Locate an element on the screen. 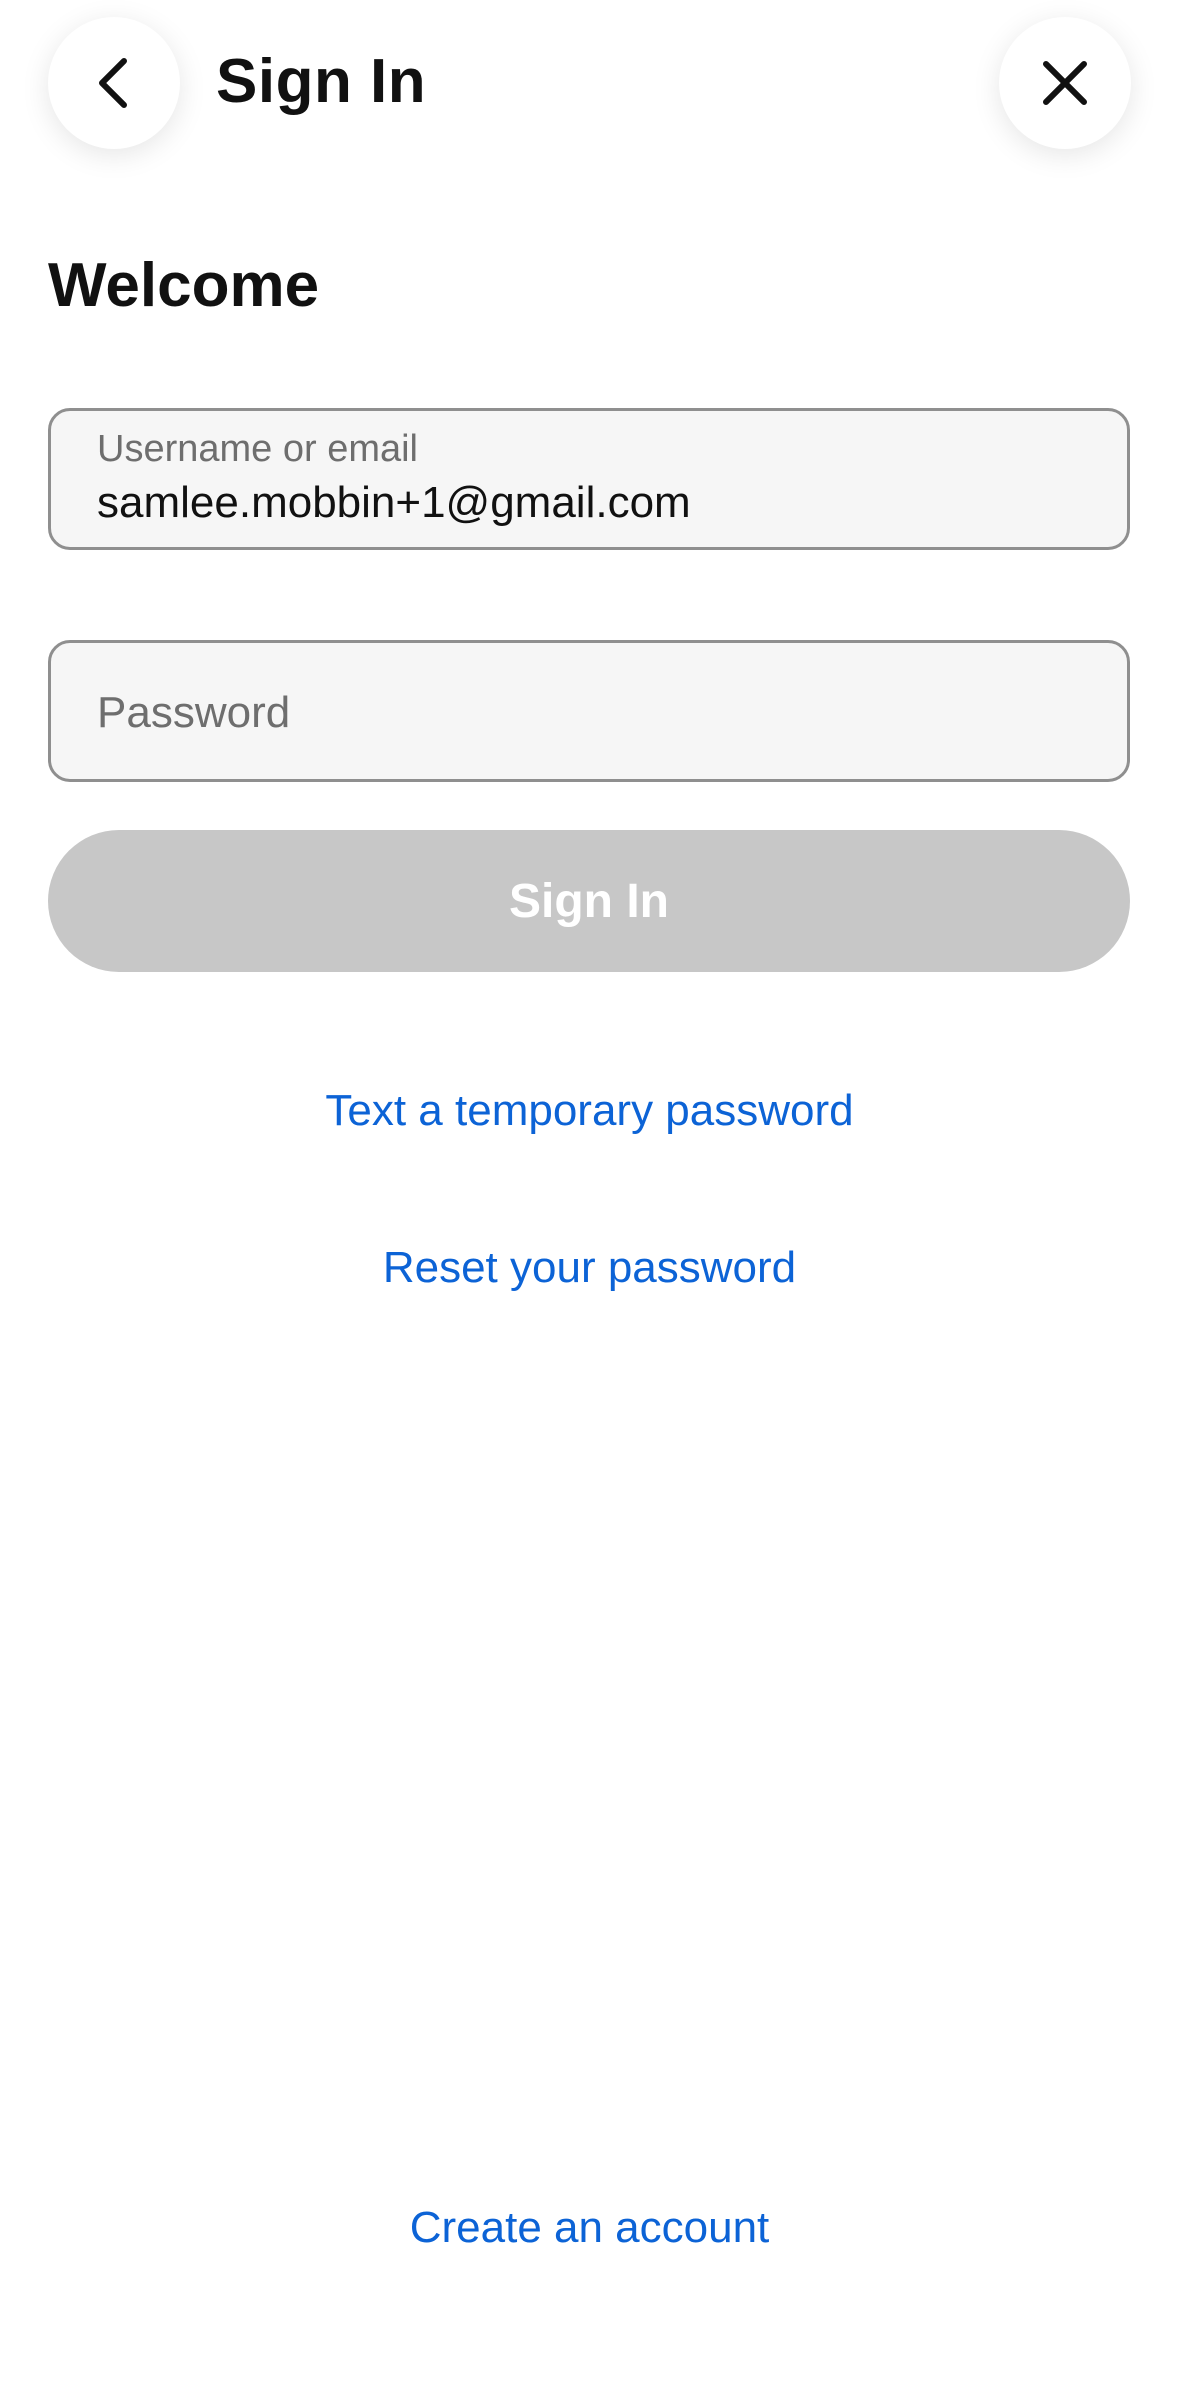 Image resolution: width=1179 pixels, height=2396 pixels. reset-password-link: Reset your password is located at coordinates (589, 1268).